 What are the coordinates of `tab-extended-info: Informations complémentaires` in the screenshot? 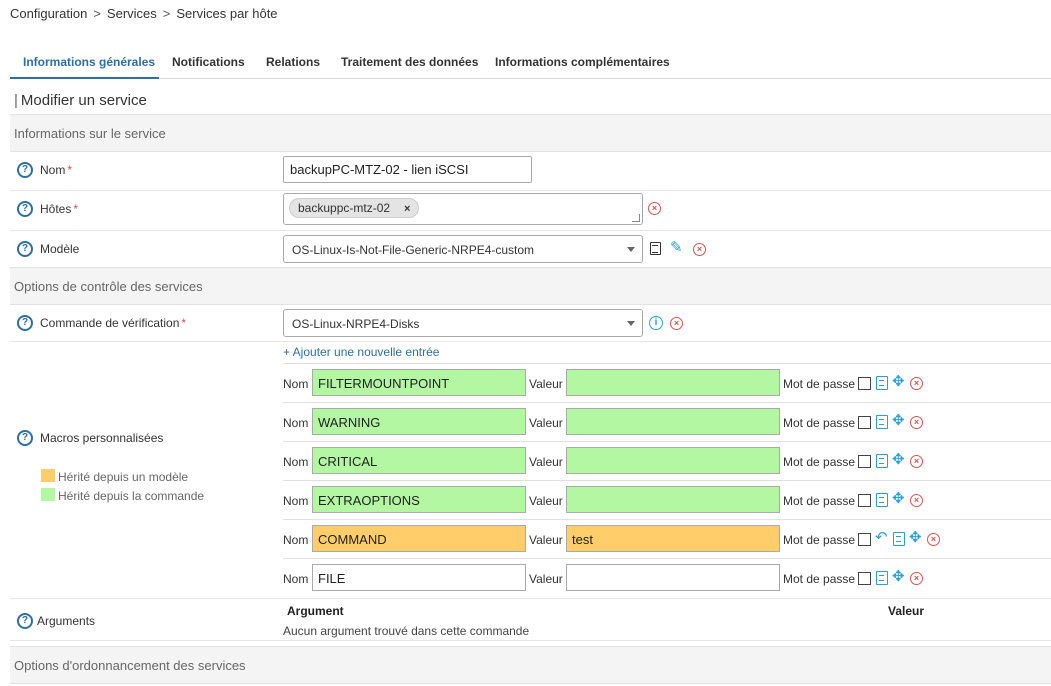 It's located at (582, 66).